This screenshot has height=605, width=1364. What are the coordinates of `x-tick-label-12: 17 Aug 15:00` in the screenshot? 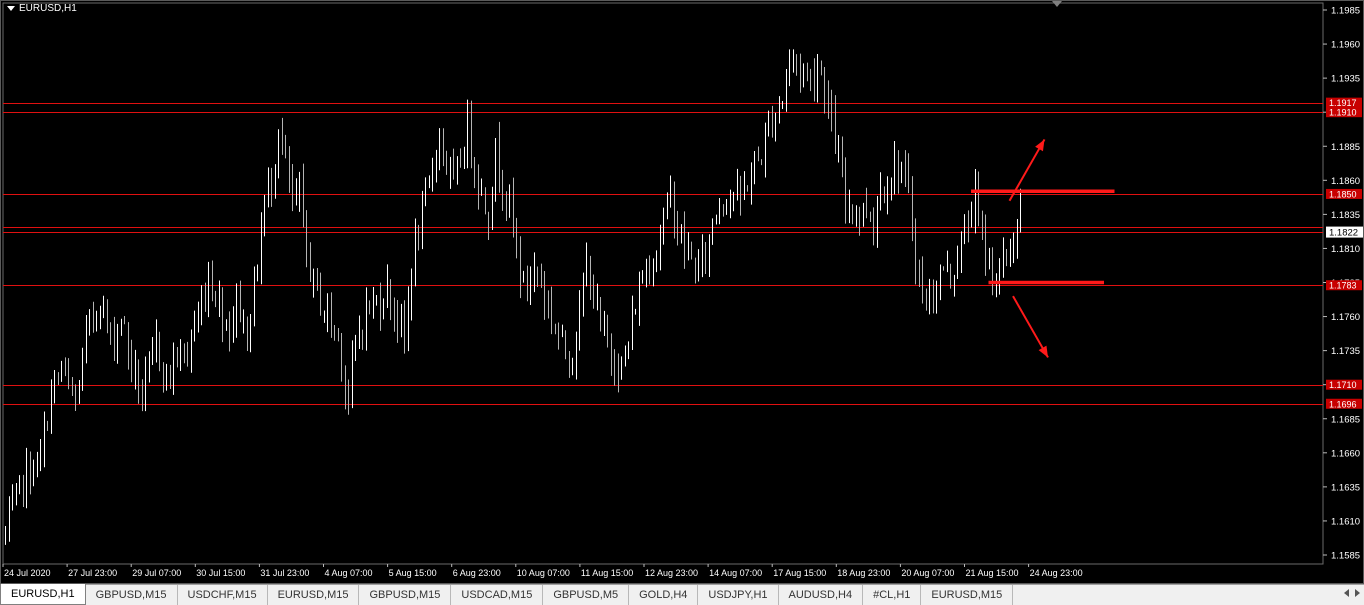 It's located at (799, 573).